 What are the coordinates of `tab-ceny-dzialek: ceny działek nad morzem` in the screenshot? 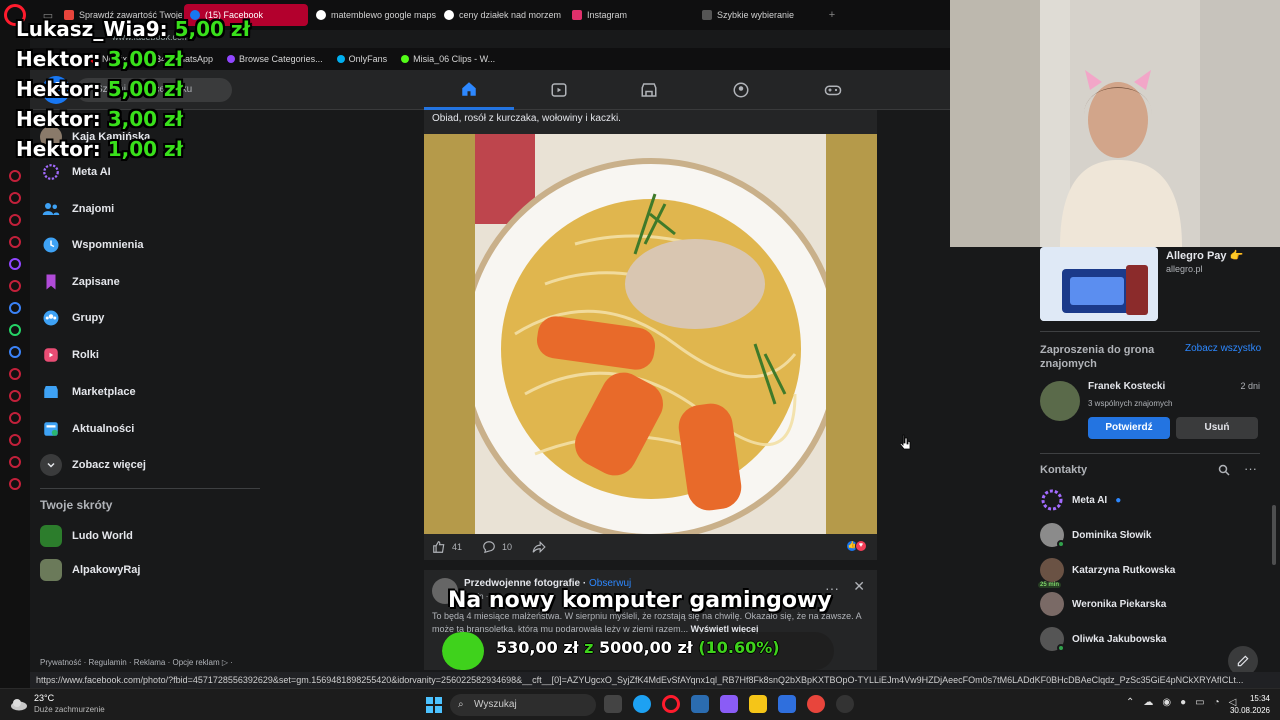 It's located at (501, 15).